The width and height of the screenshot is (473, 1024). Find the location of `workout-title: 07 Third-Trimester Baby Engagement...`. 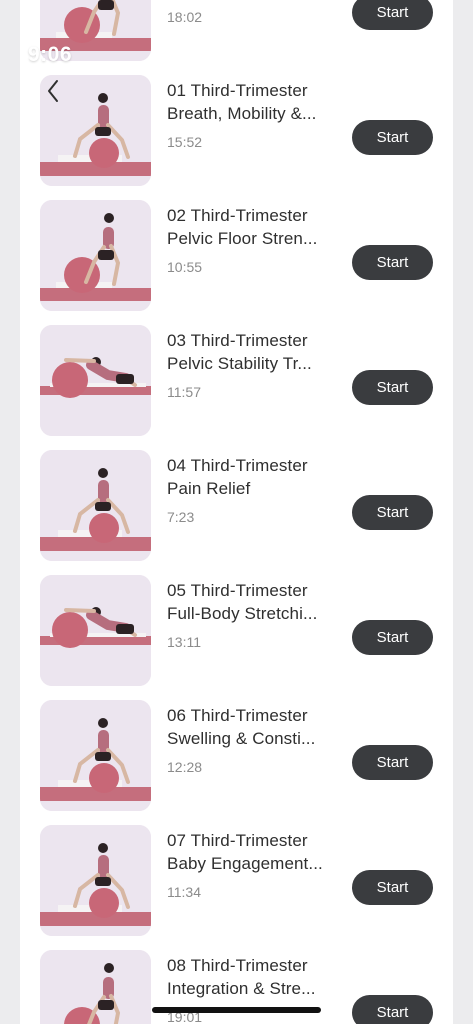

workout-title: 07 Third-Trimester Baby Engagement... is located at coordinates (245, 852).